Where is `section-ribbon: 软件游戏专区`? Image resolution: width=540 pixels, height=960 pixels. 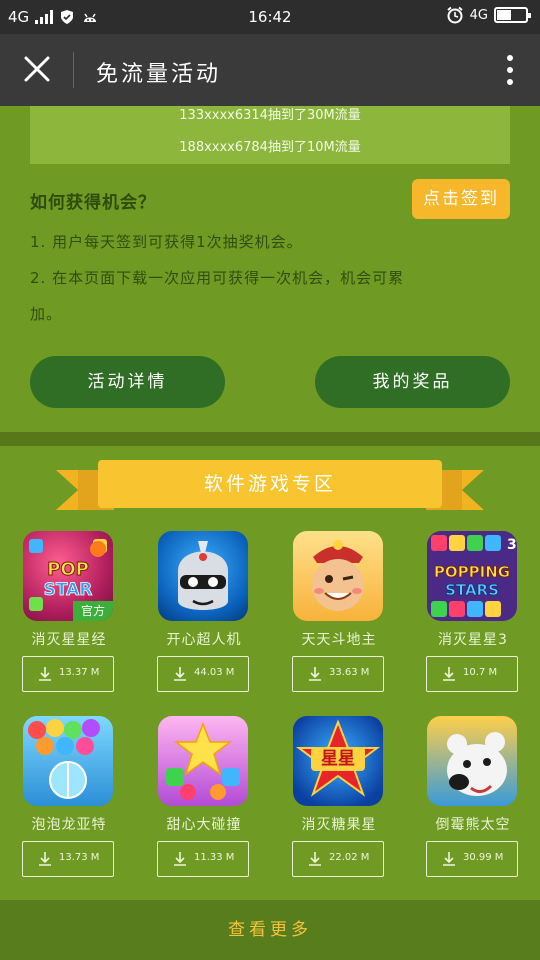 section-ribbon: 软件游戏专区 is located at coordinates (270, 489).